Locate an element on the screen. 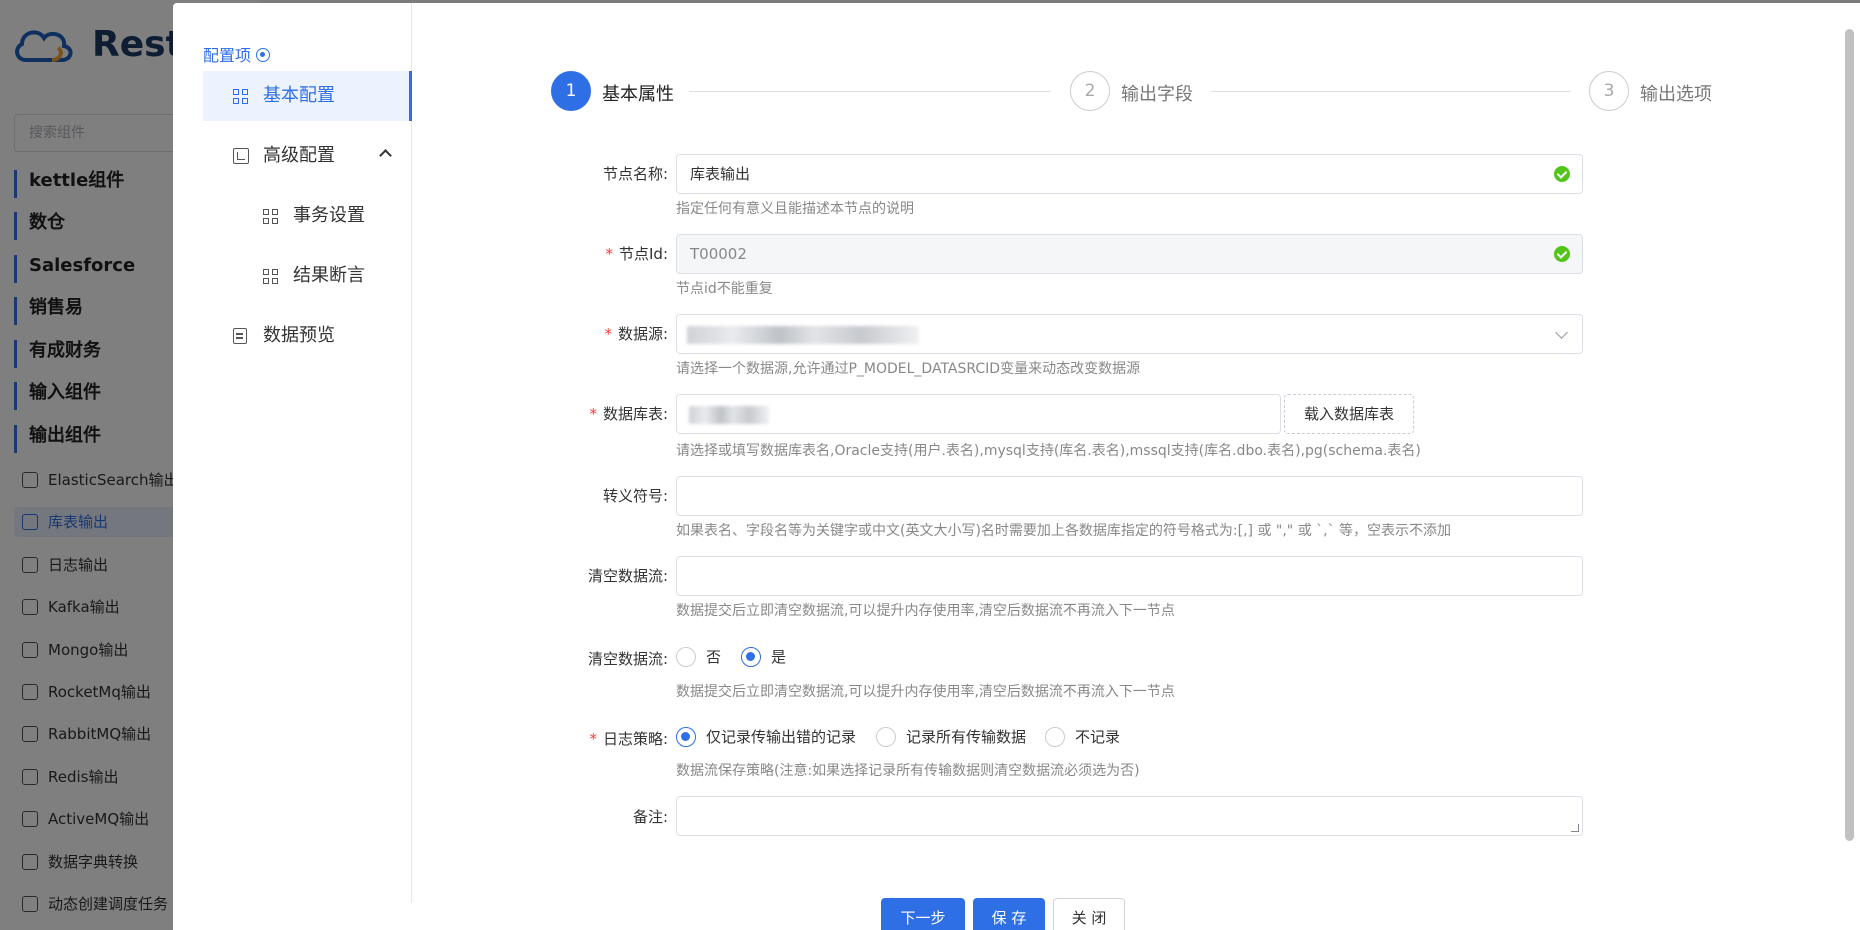 This screenshot has height=930, width=1860. nav-item-label: 基本配置 is located at coordinates (299, 95).